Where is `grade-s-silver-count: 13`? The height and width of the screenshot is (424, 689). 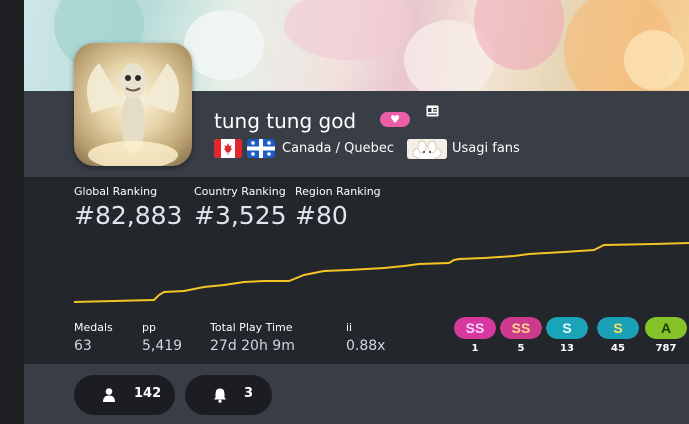 grade-s-silver-count: 13 is located at coordinates (567, 348).